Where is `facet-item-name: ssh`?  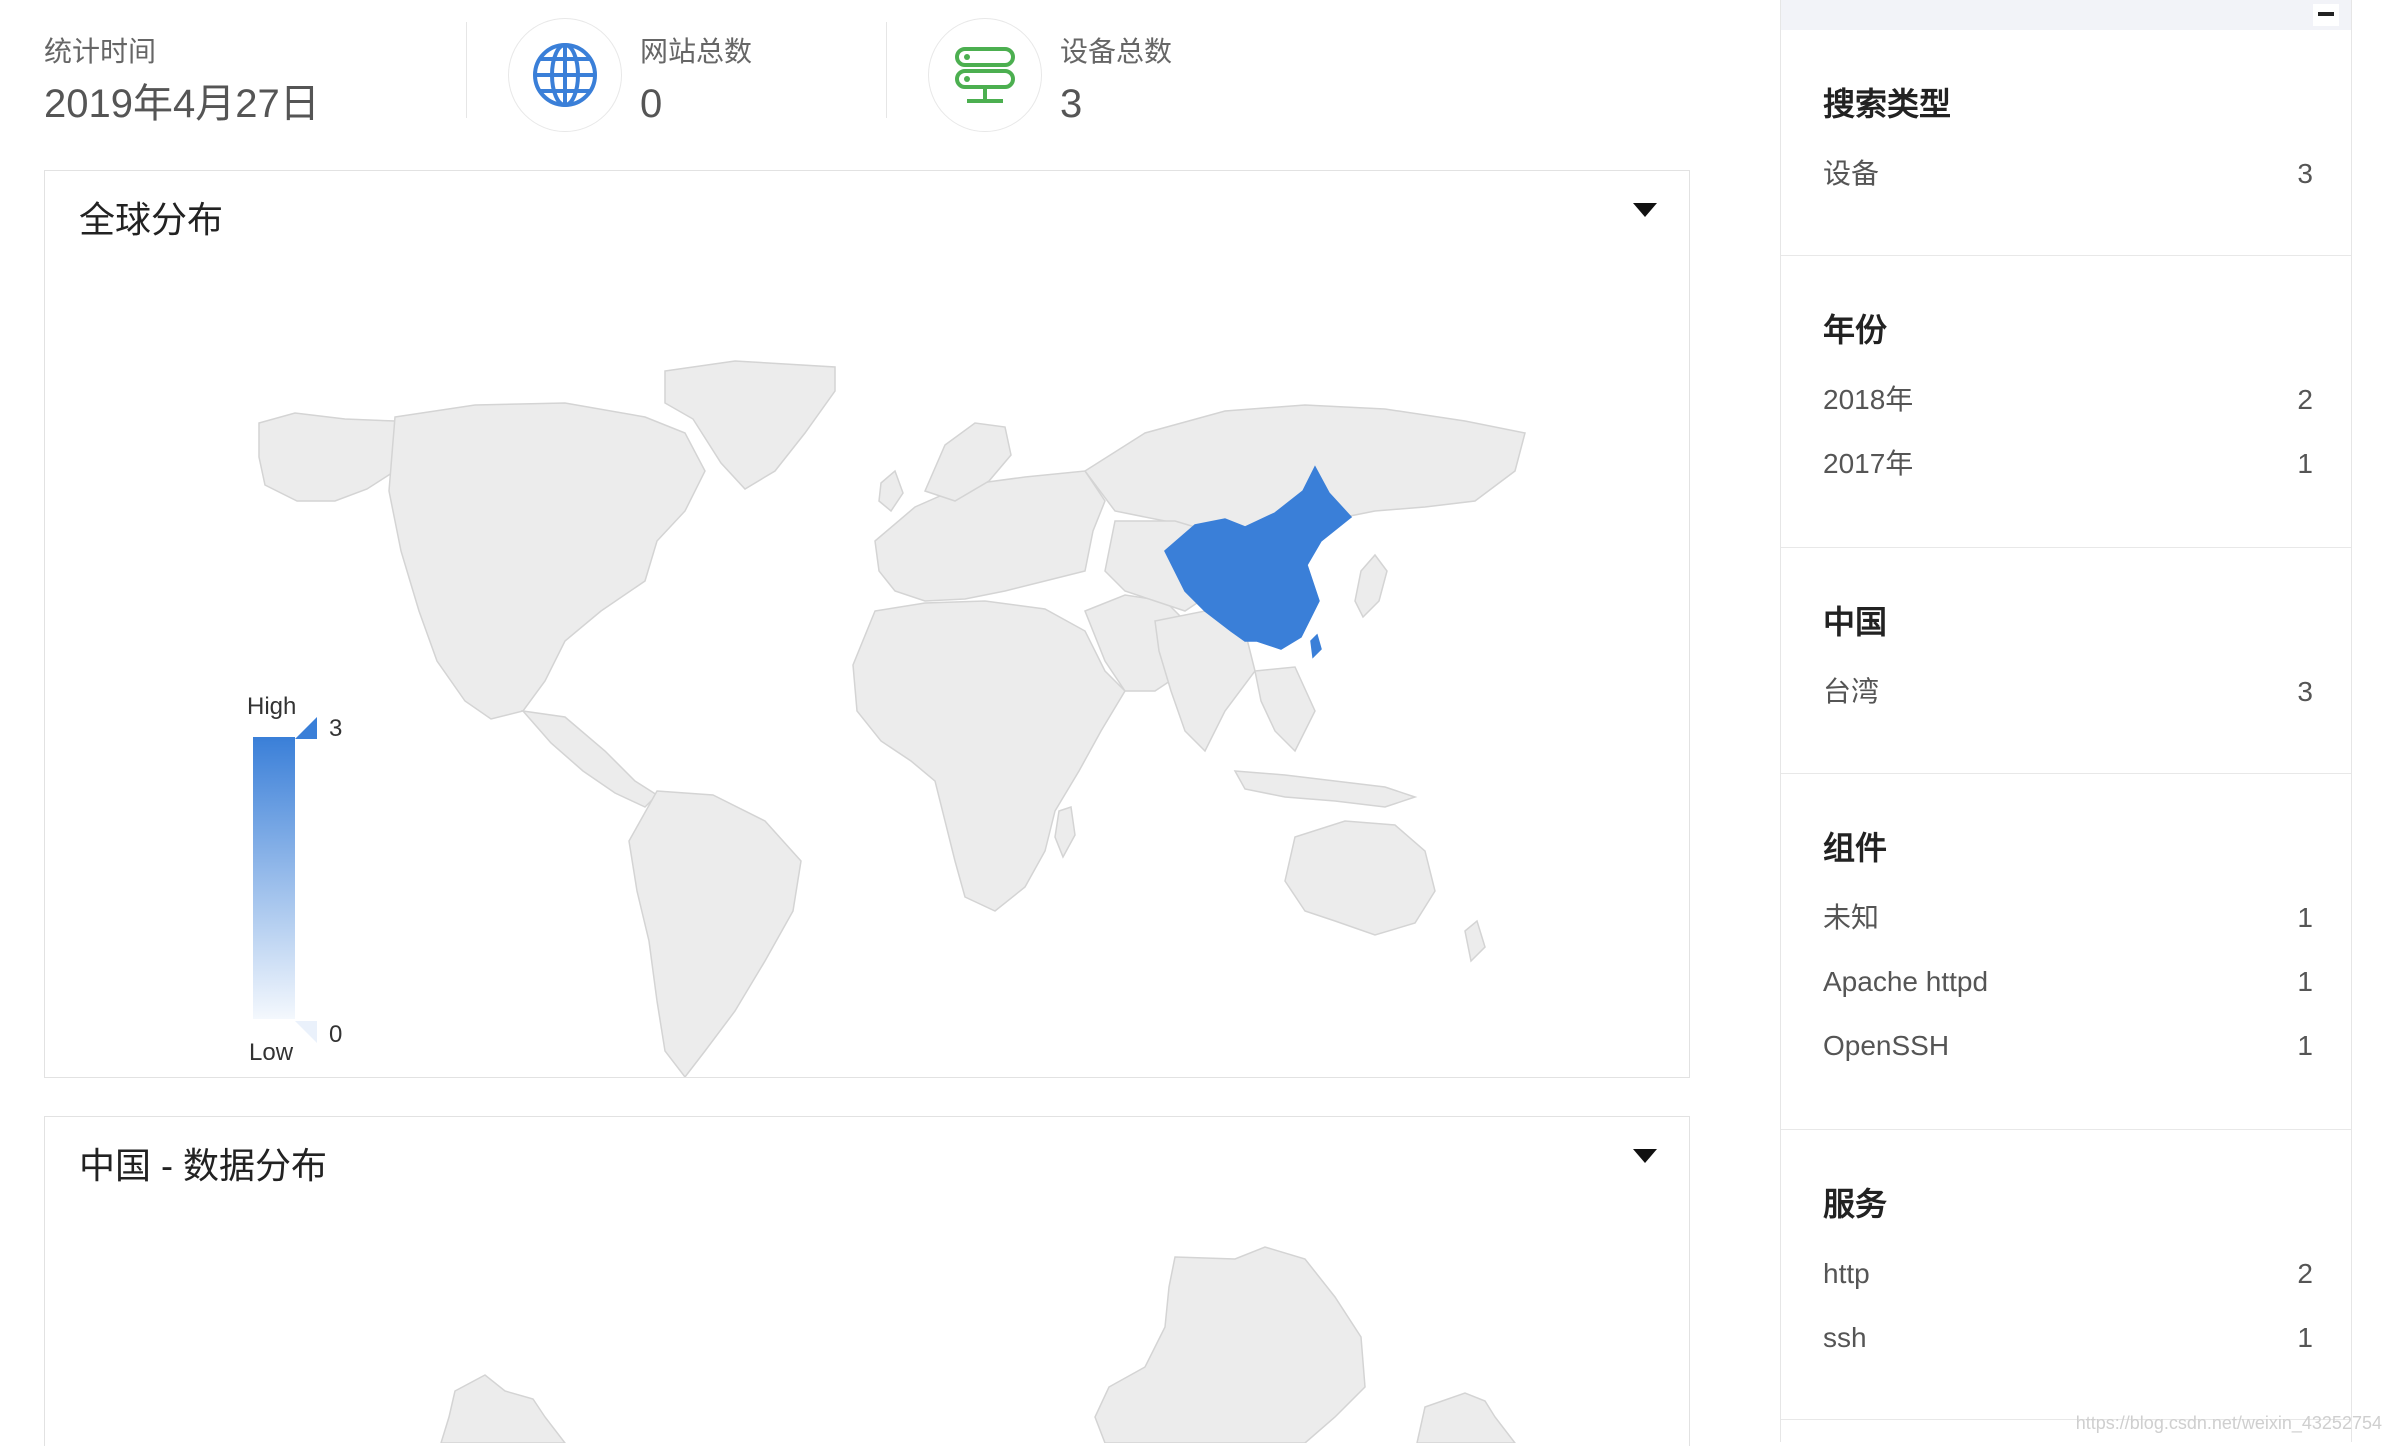 facet-item-name: ssh is located at coordinates (1845, 1337).